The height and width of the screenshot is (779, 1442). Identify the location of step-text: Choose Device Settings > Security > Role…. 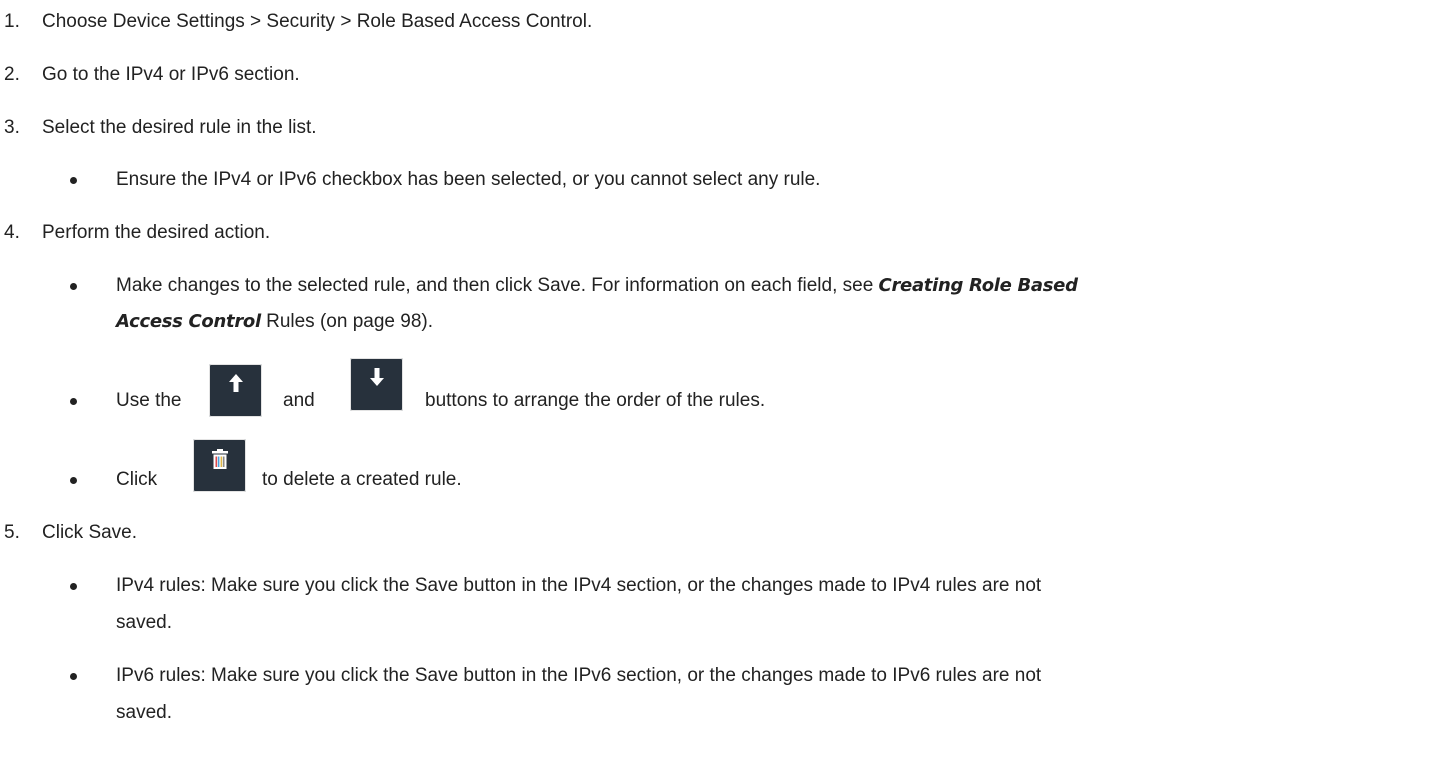
(317, 21).